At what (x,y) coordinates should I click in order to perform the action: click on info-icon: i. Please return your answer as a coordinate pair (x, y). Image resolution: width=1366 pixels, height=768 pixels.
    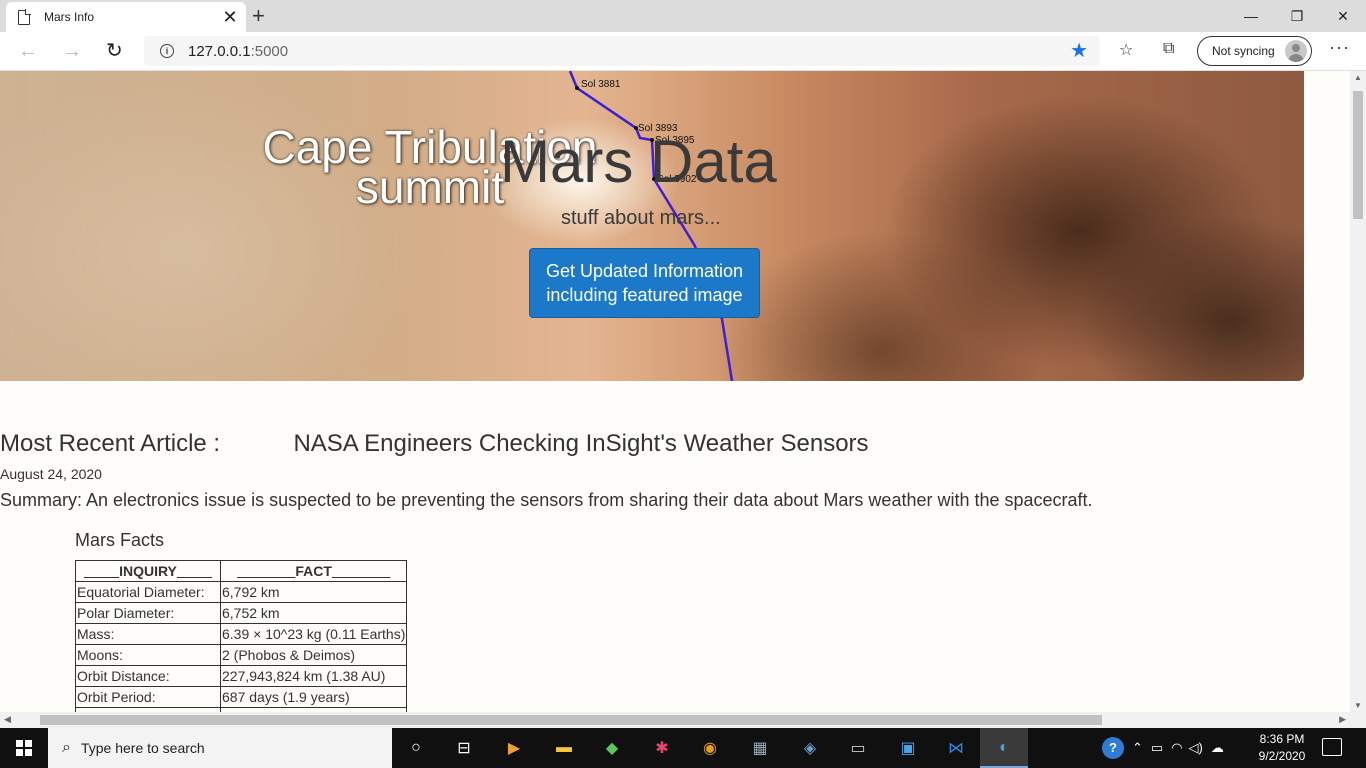
    Looking at the image, I should click on (167, 51).